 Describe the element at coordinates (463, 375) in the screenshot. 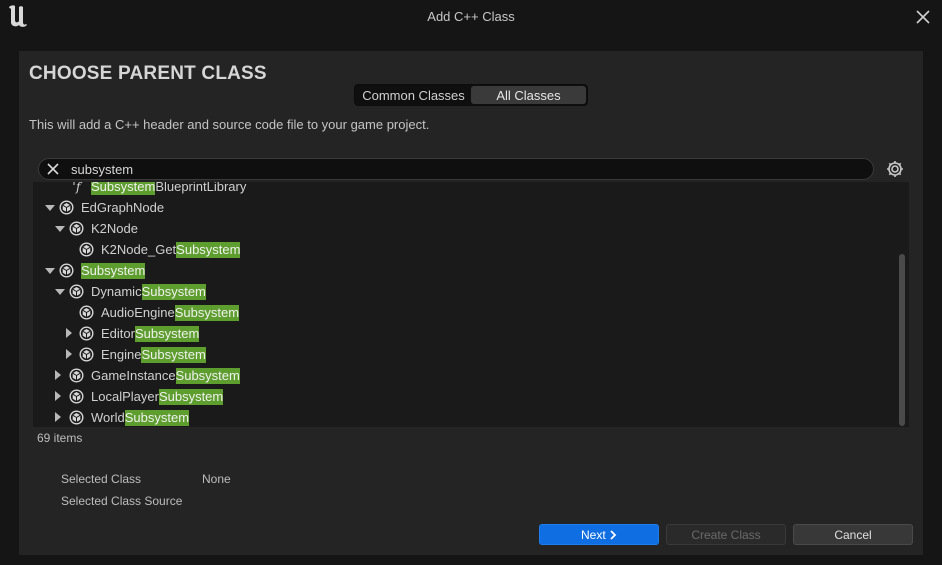

I see `tree-row: GameInstanceSubsystem` at that location.